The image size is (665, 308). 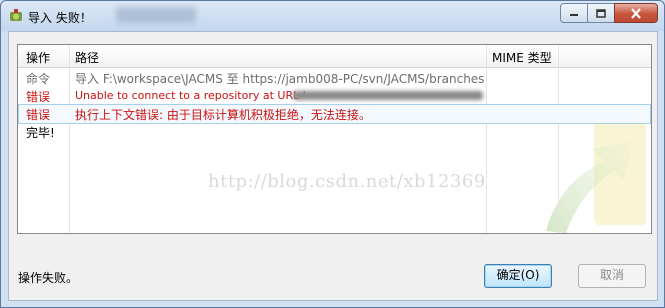 What do you see at coordinates (334, 56) in the screenshot?
I see `list-header: 操作 路径 MIME 类型` at bounding box center [334, 56].